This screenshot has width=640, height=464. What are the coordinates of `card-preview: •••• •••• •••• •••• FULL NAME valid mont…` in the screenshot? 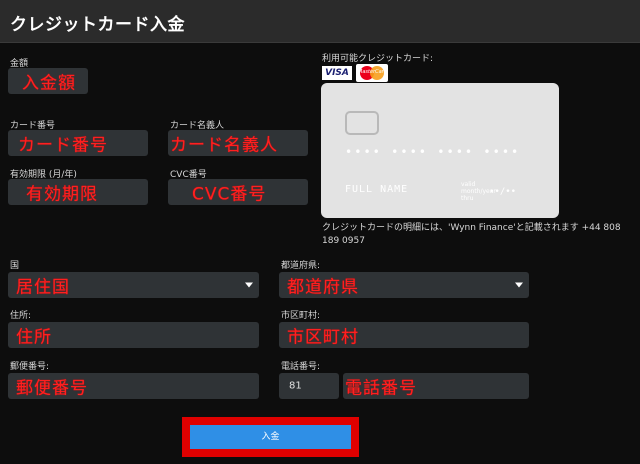 It's located at (440, 150).